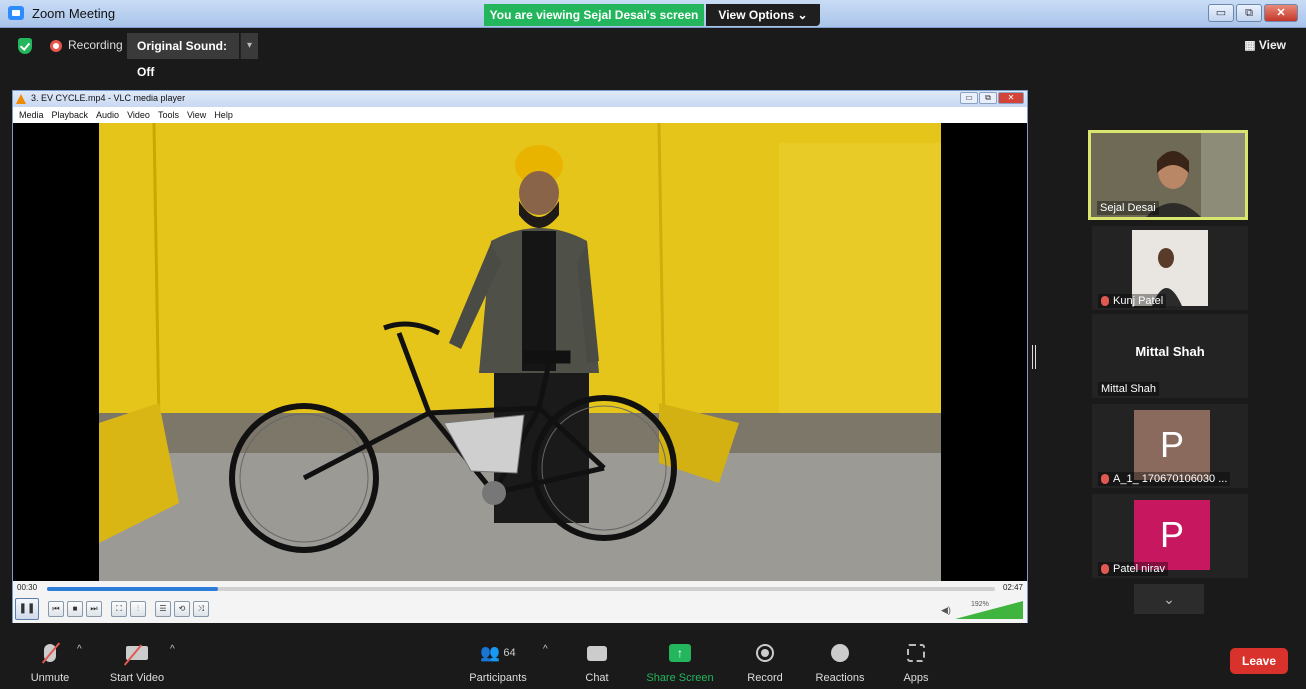 The height and width of the screenshot is (689, 1306). What do you see at coordinates (107, 115) in the screenshot?
I see `menu-audio: Audio` at bounding box center [107, 115].